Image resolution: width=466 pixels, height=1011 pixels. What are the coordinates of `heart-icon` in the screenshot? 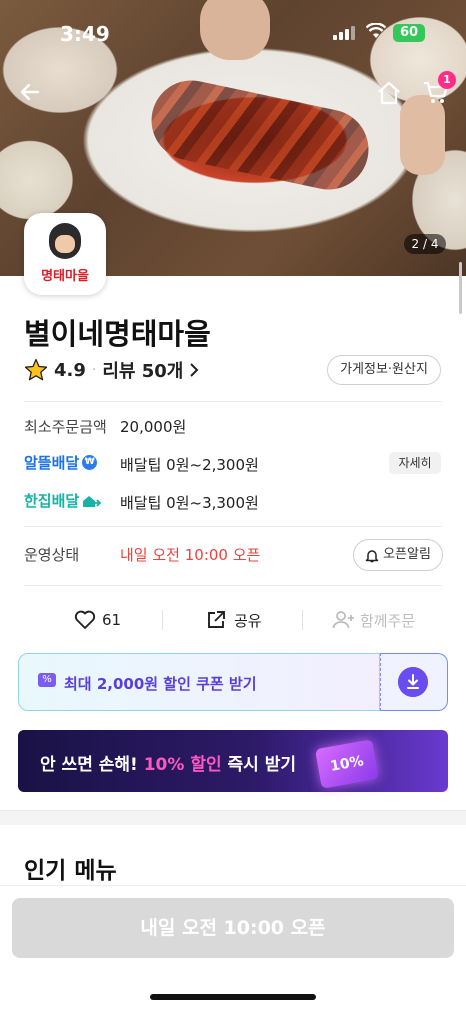 It's located at (85, 619).